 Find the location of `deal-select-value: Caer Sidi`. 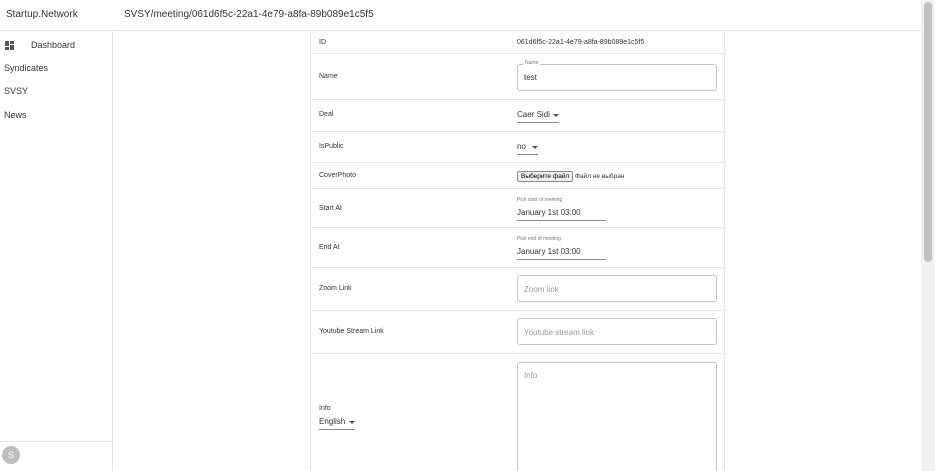

deal-select-value: Caer Sidi is located at coordinates (533, 114).